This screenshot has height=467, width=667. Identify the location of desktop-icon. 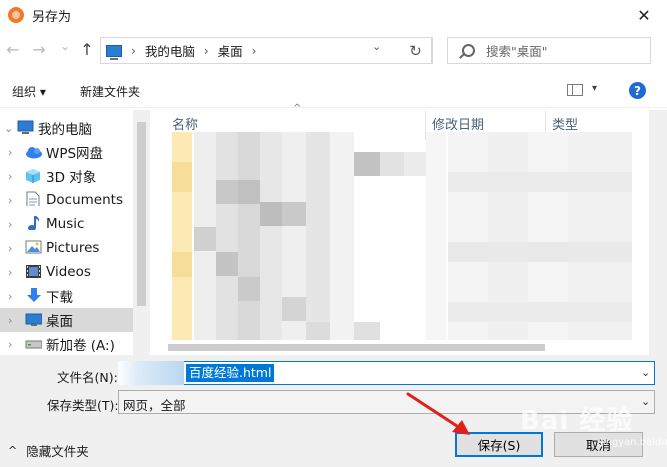
(33, 319).